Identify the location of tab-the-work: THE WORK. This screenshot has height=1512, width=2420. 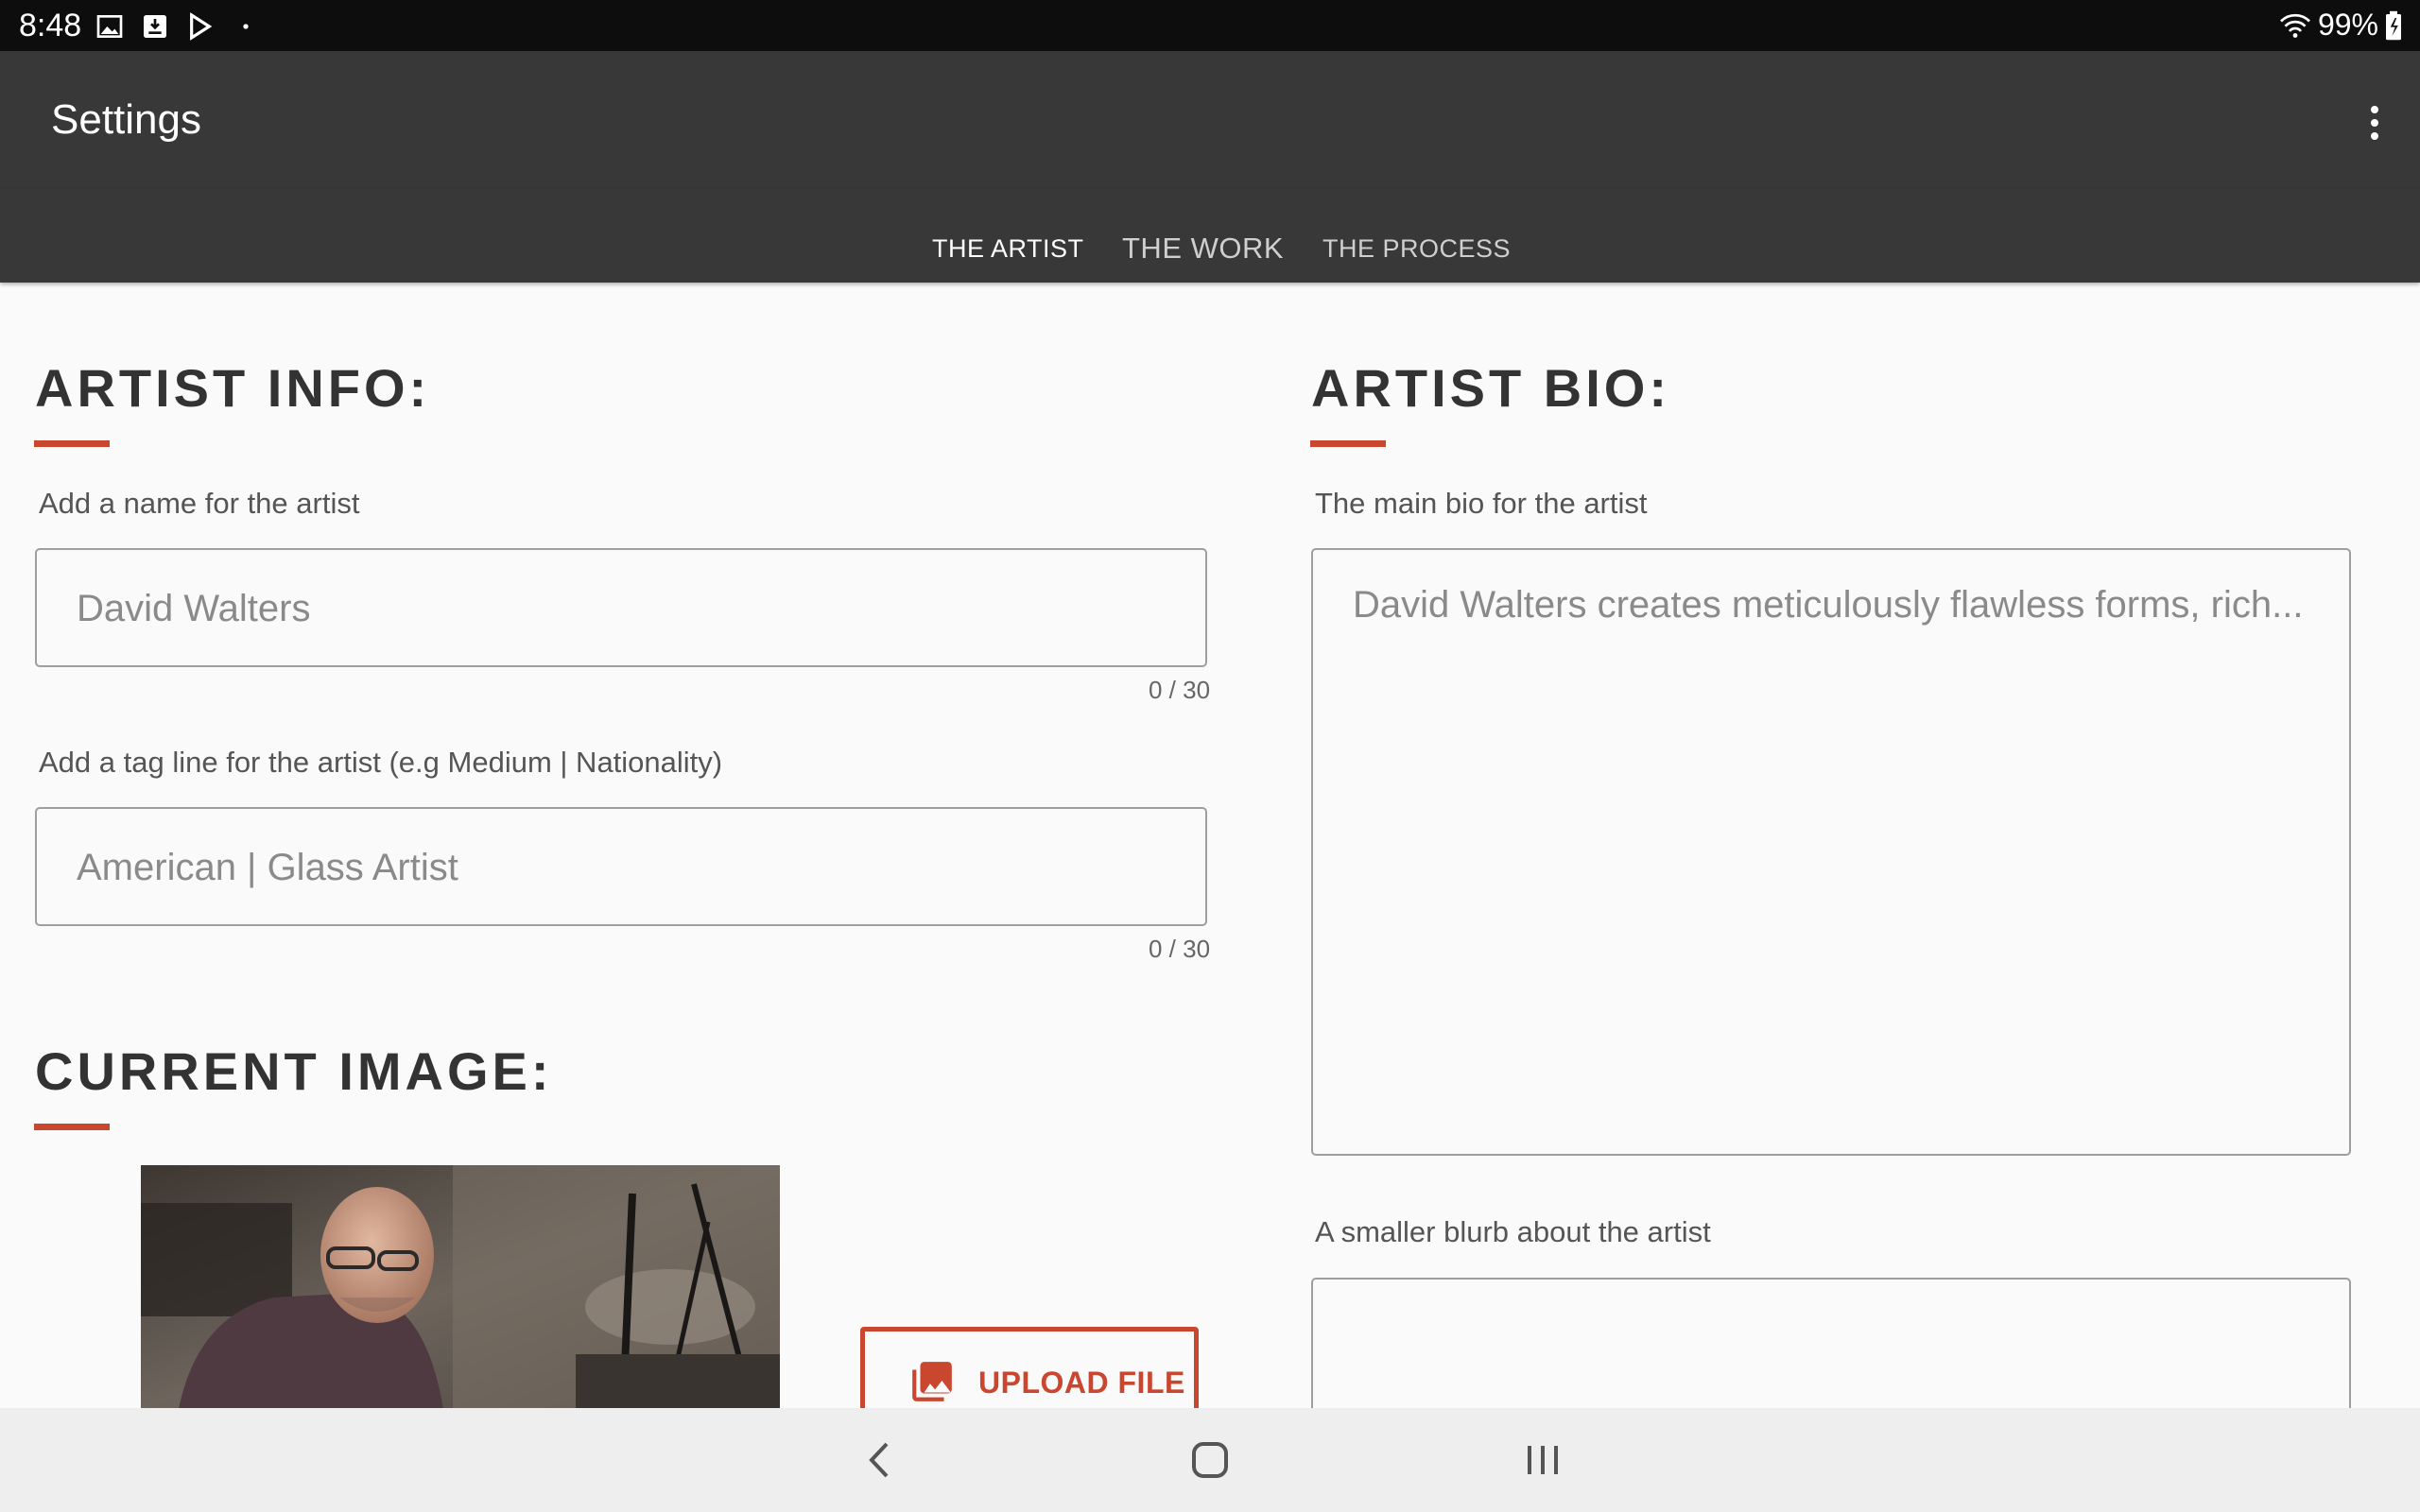
(1203, 249).